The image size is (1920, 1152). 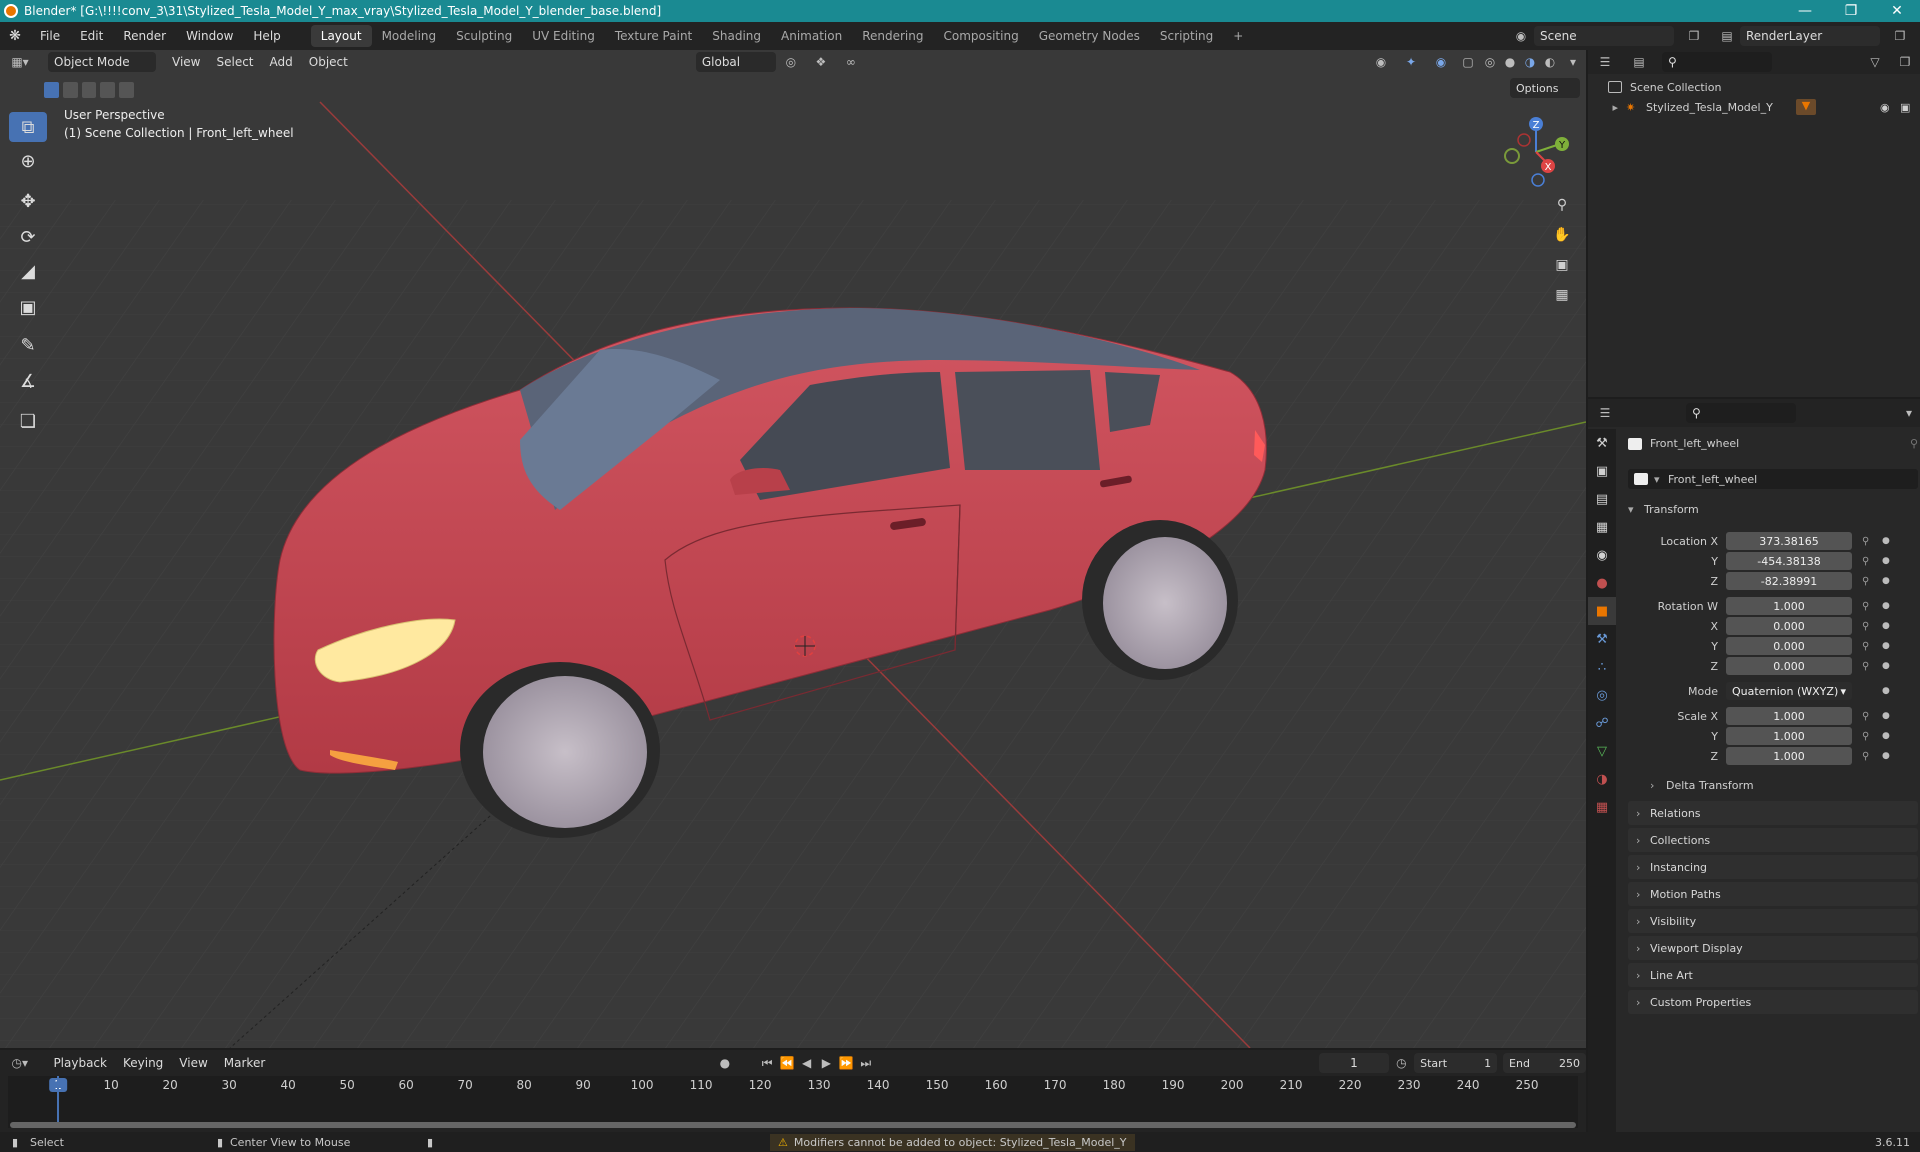 I want to click on rotation-z-field: 0.000, so click(x=1789, y=666).